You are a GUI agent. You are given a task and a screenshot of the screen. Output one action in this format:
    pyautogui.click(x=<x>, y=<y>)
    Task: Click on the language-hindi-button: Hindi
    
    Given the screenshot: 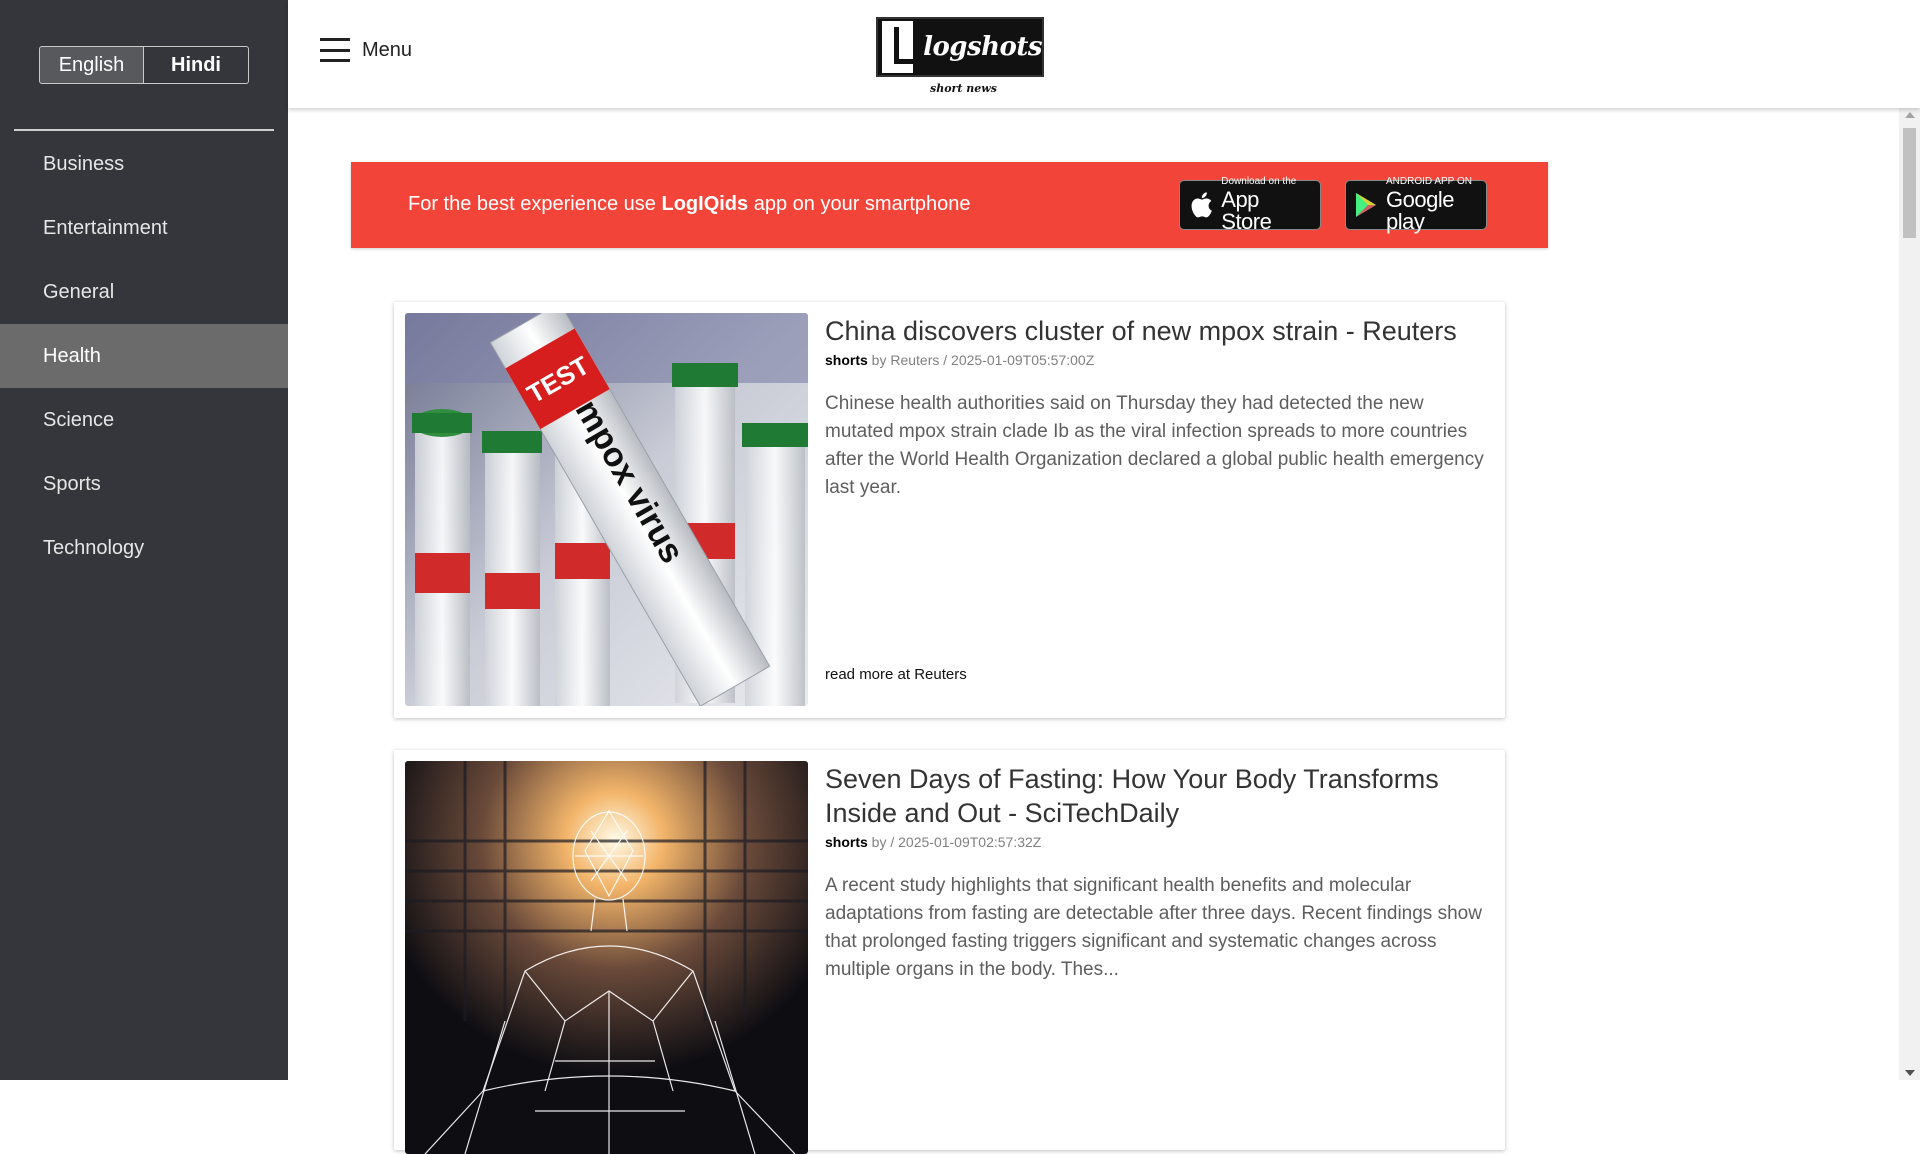 What is the action you would take?
    pyautogui.click(x=196, y=65)
    